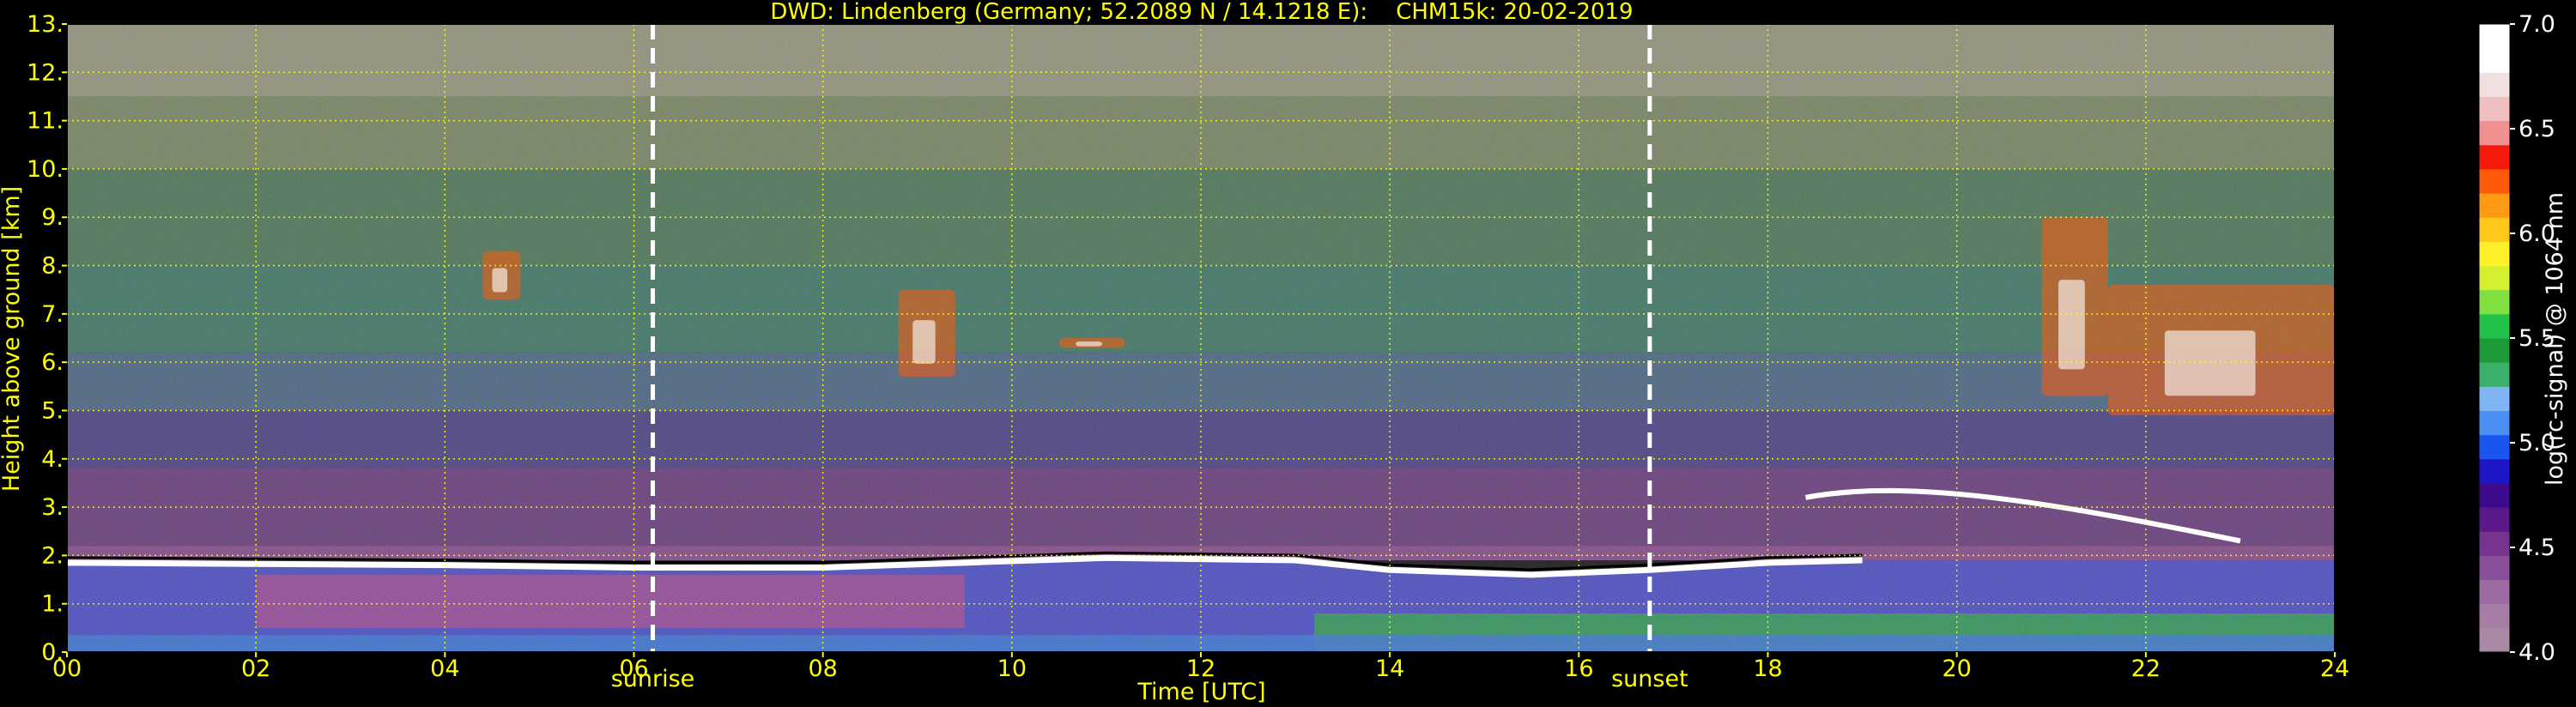 This screenshot has width=2576, height=707. Describe the element at coordinates (45, 72) in the screenshot. I see `y-tick-label: 12.` at that location.